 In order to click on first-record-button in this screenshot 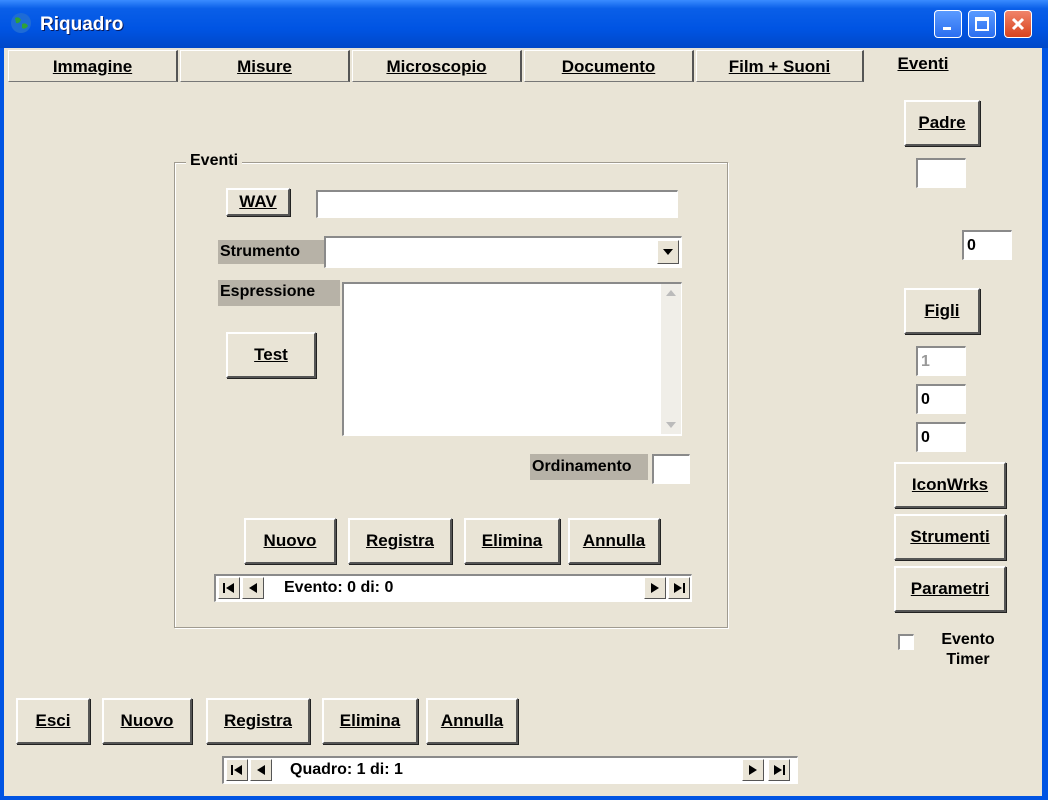, I will do `click(229, 588)`.